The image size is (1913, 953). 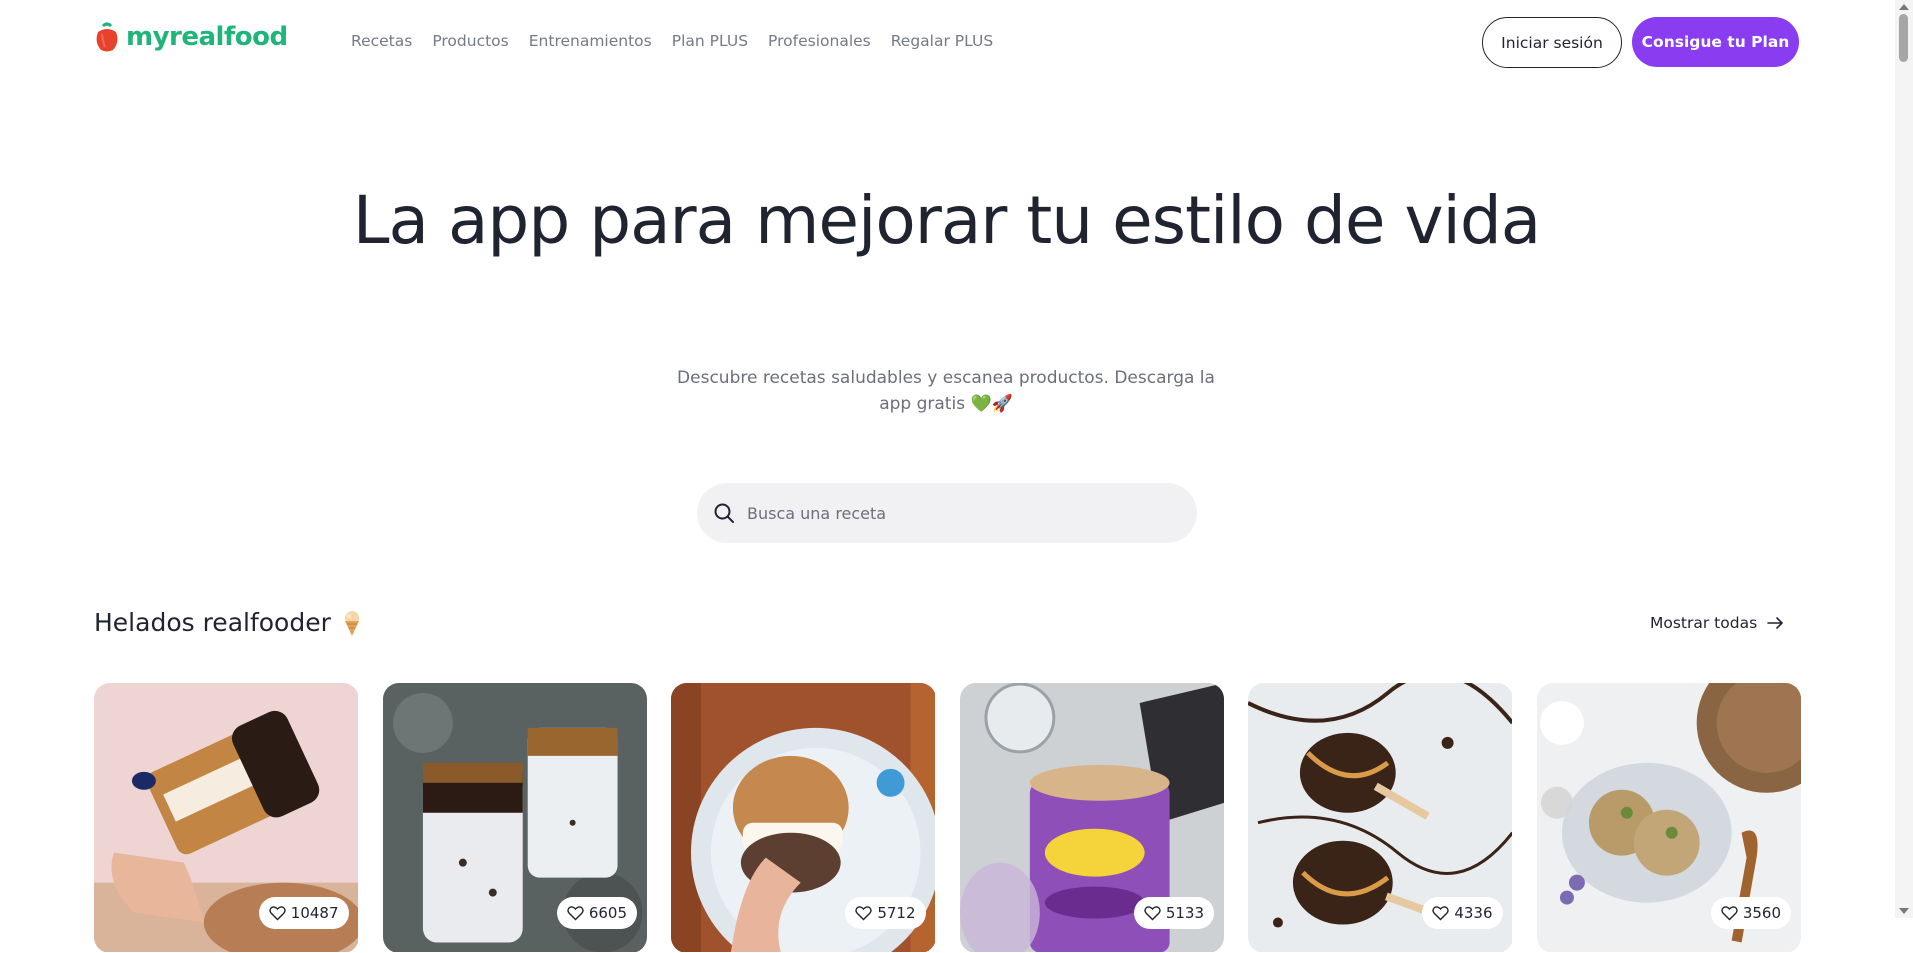 What do you see at coordinates (207, 37) in the screenshot?
I see `brand-name: myrealfood` at bounding box center [207, 37].